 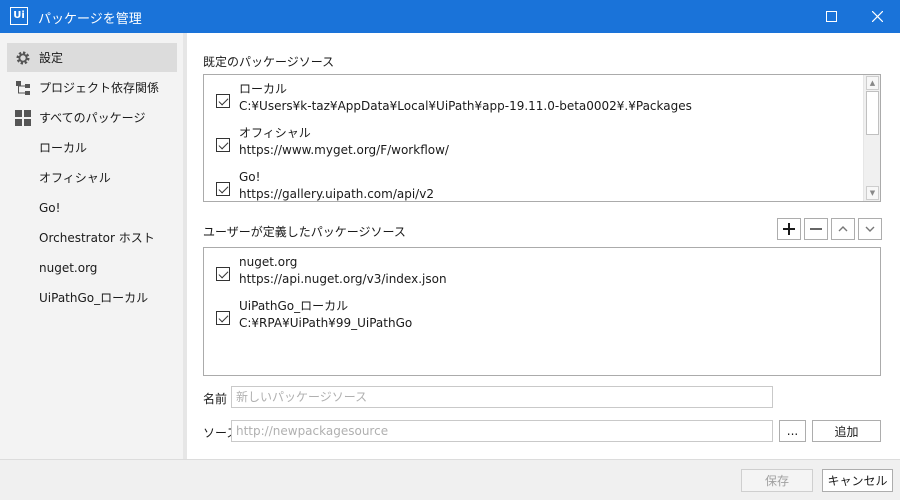 I want to click on sidebar-item-label: UiPathGo_ローカル, so click(x=94, y=298).